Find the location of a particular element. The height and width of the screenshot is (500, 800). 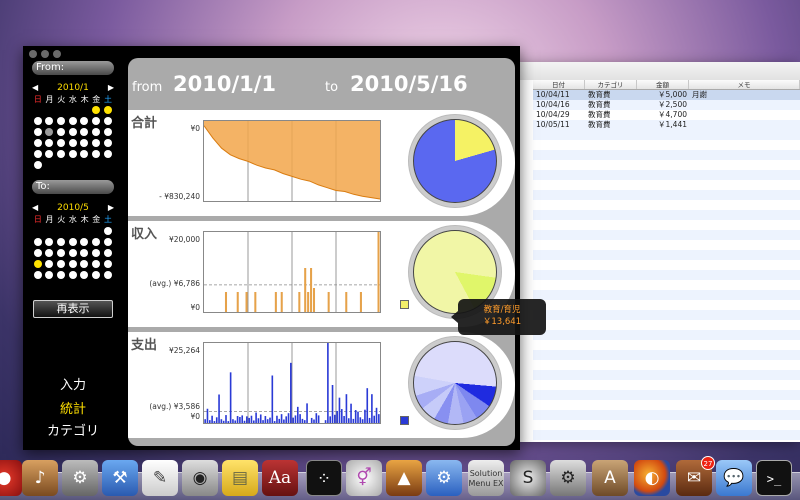

instruments-icon: ⚙ is located at coordinates (444, 478).